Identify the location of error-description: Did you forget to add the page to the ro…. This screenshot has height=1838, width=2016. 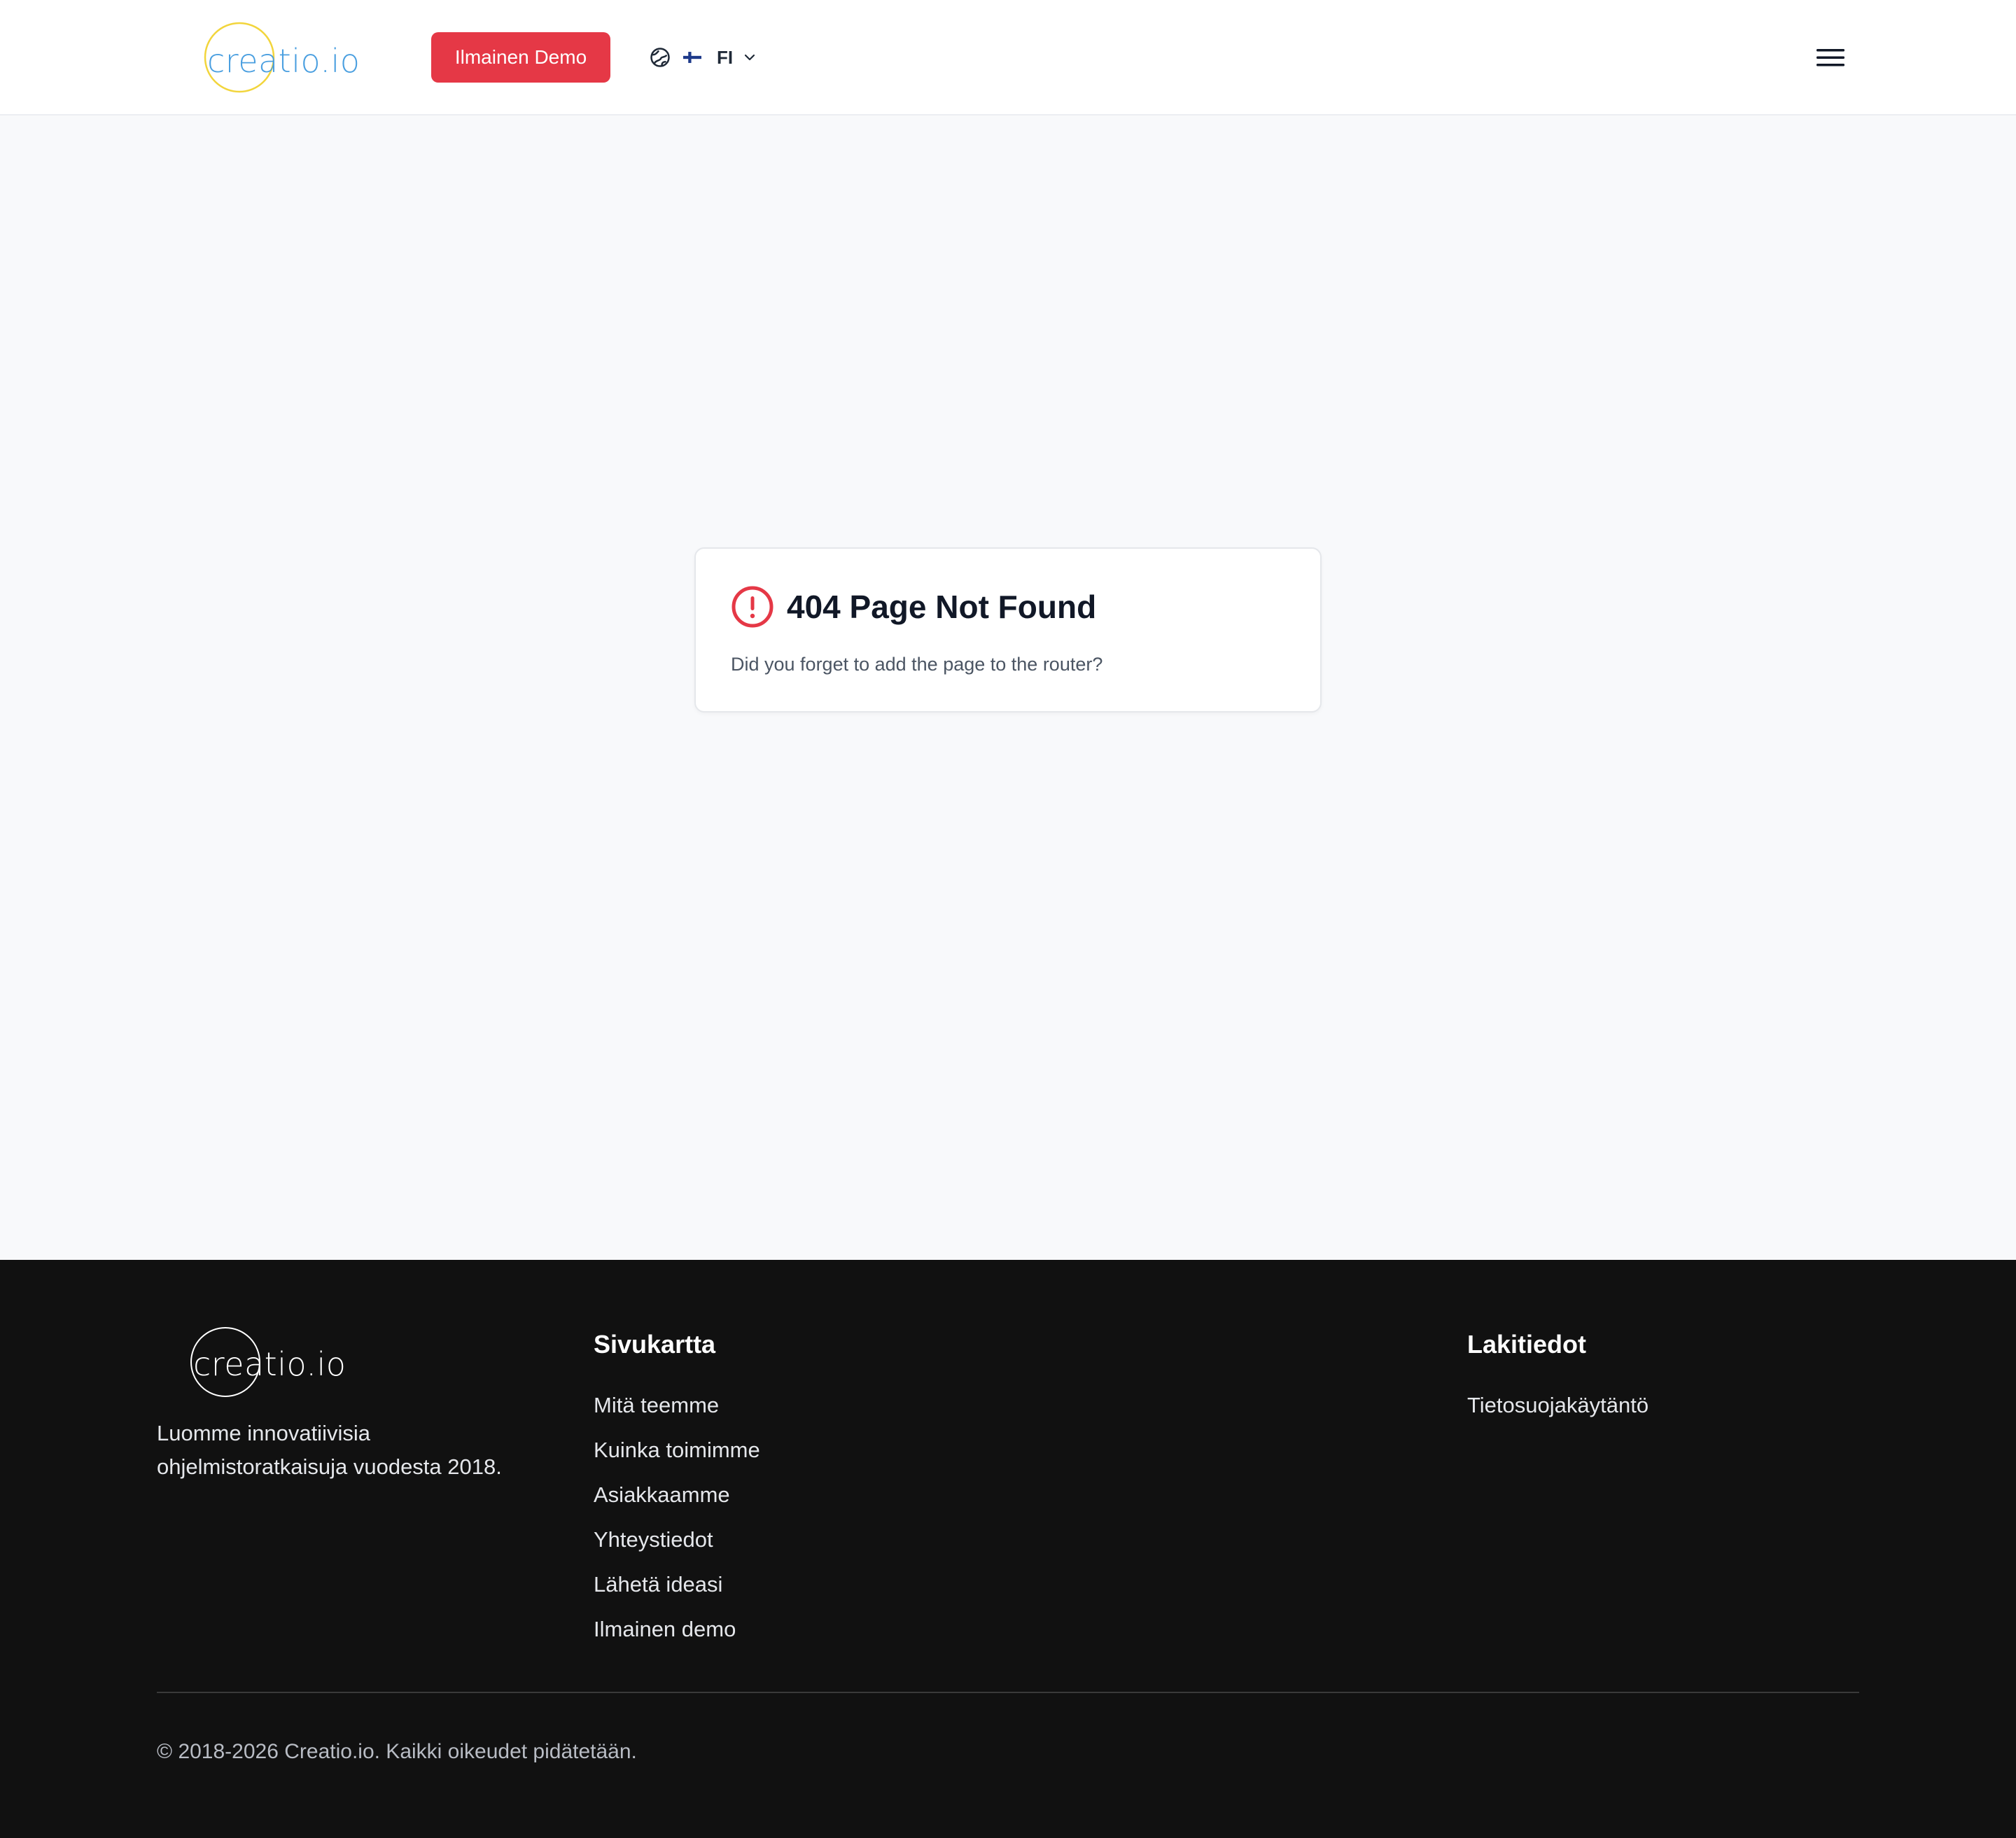
(917, 665).